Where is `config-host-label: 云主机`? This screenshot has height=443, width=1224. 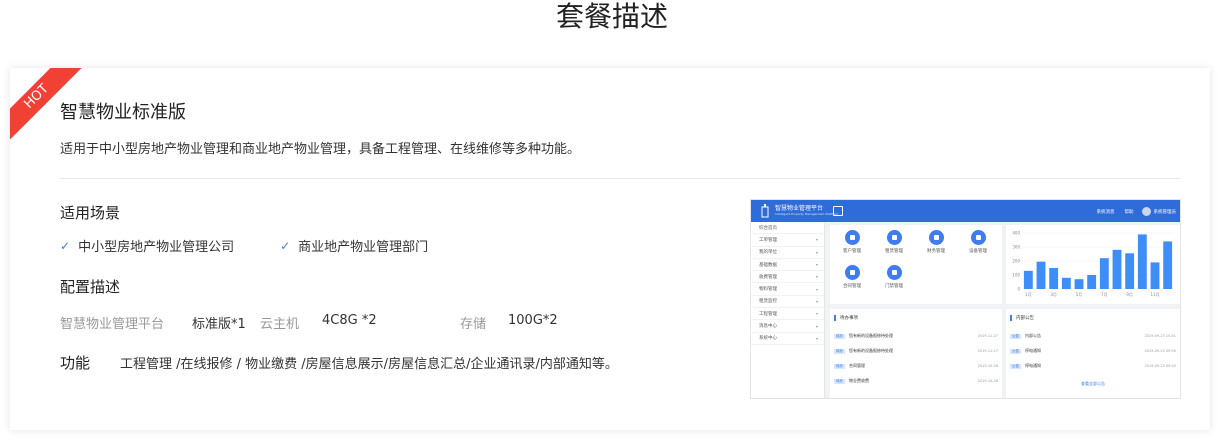
config-host-label: 云主机 is located at coordinates (280, 324).